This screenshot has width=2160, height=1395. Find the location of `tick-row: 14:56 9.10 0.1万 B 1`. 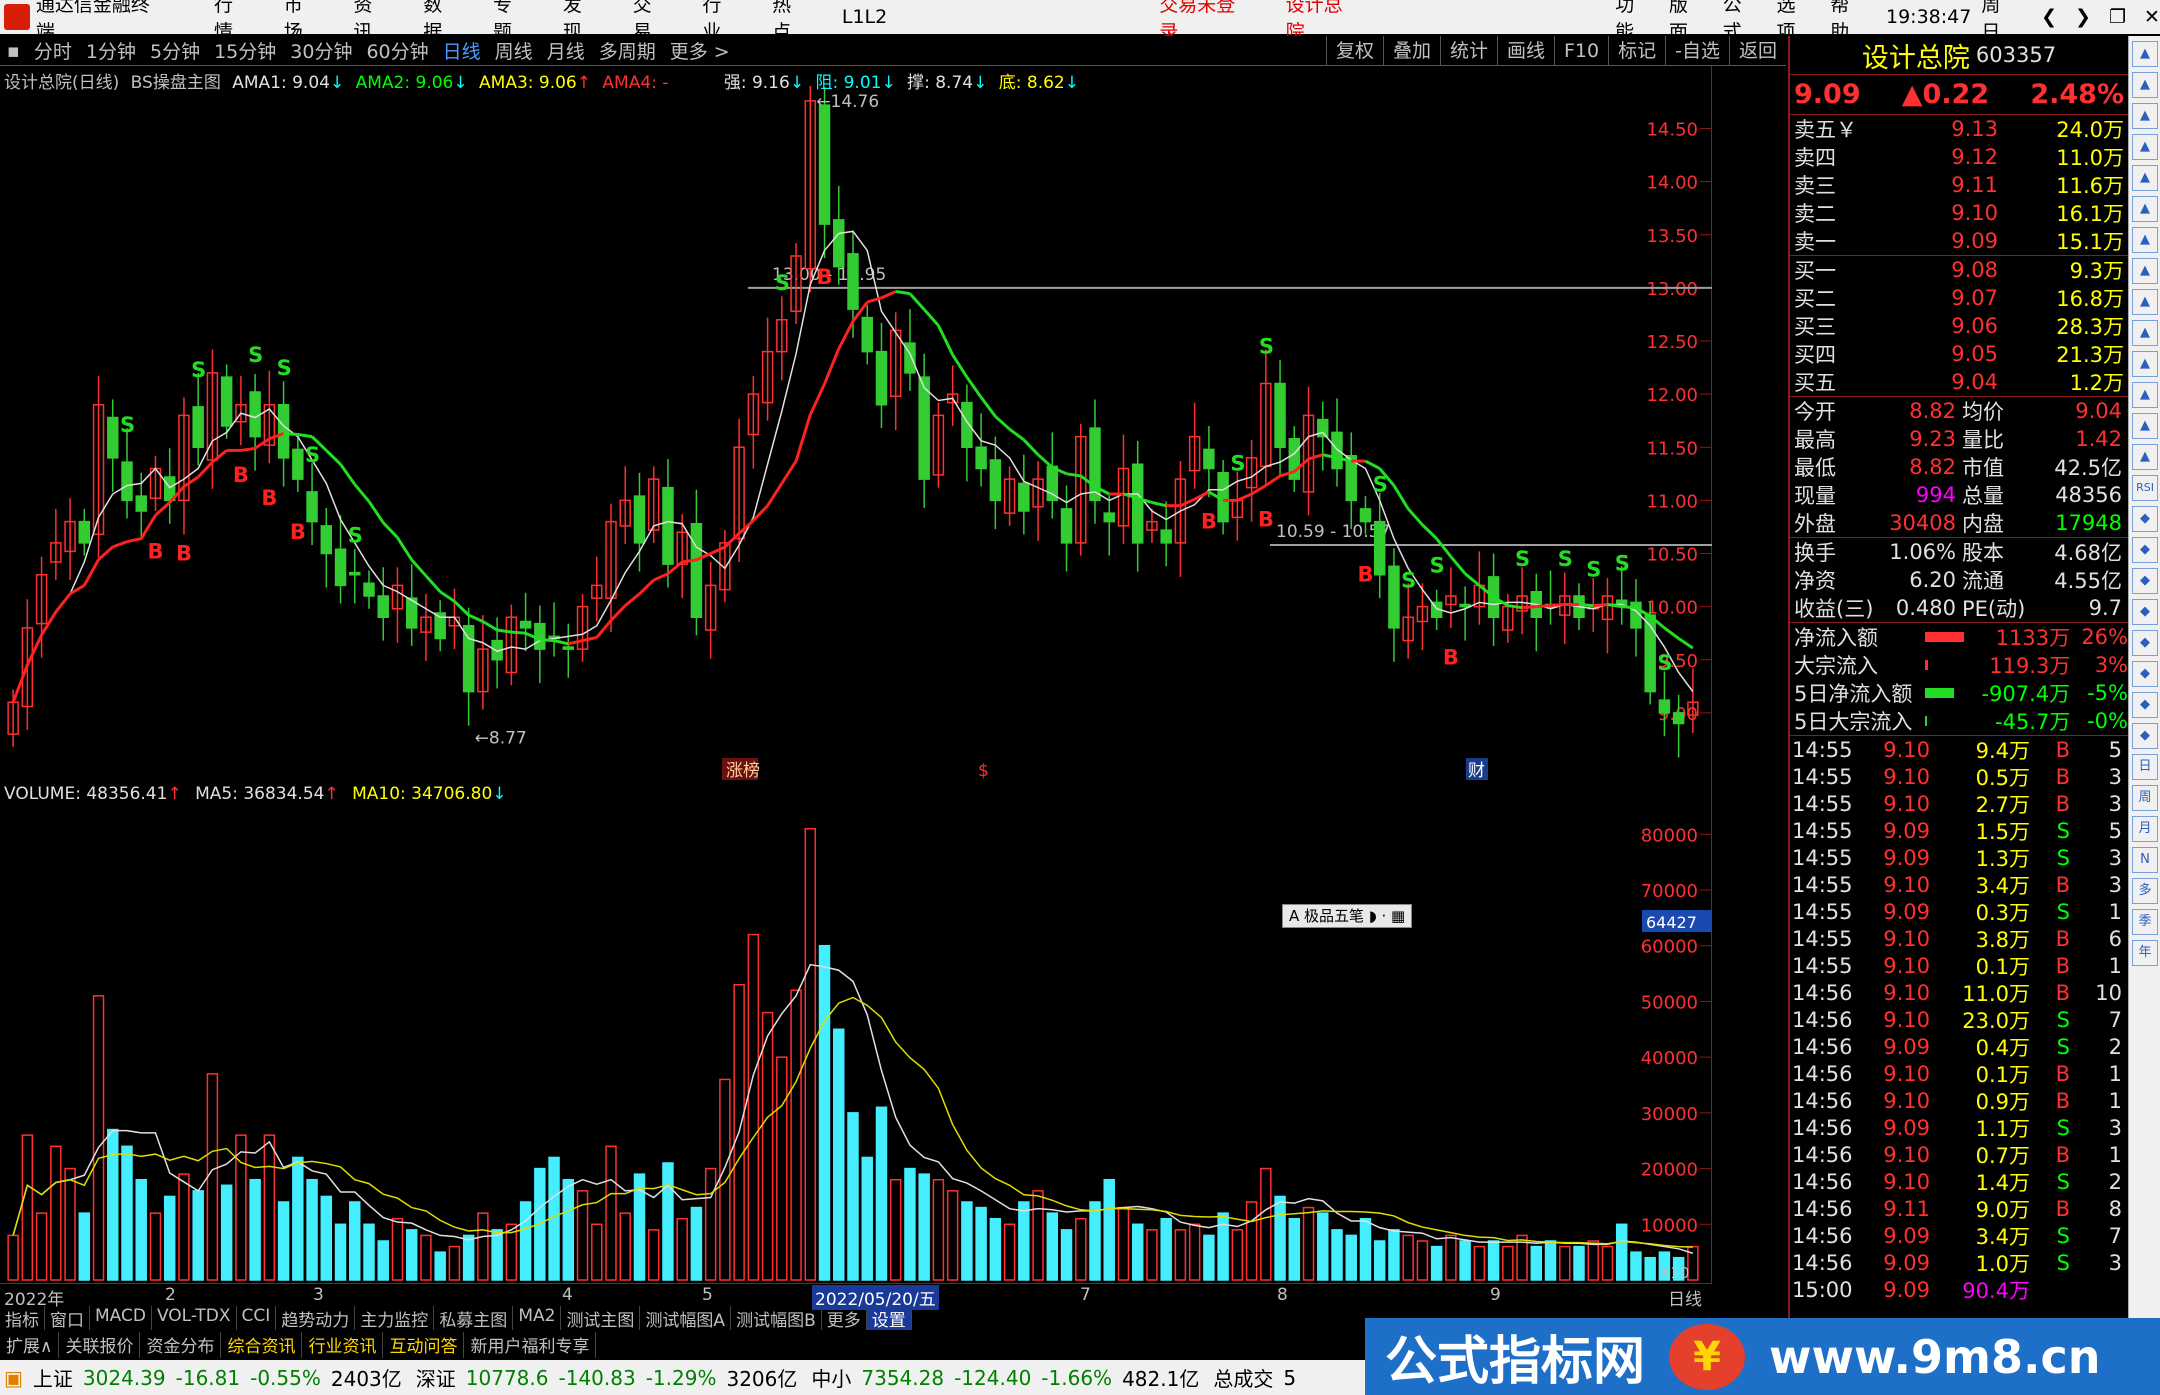

tick-row: 14:56 9.10 0.1万 B 1 is located at coordinates (1959, 1073).